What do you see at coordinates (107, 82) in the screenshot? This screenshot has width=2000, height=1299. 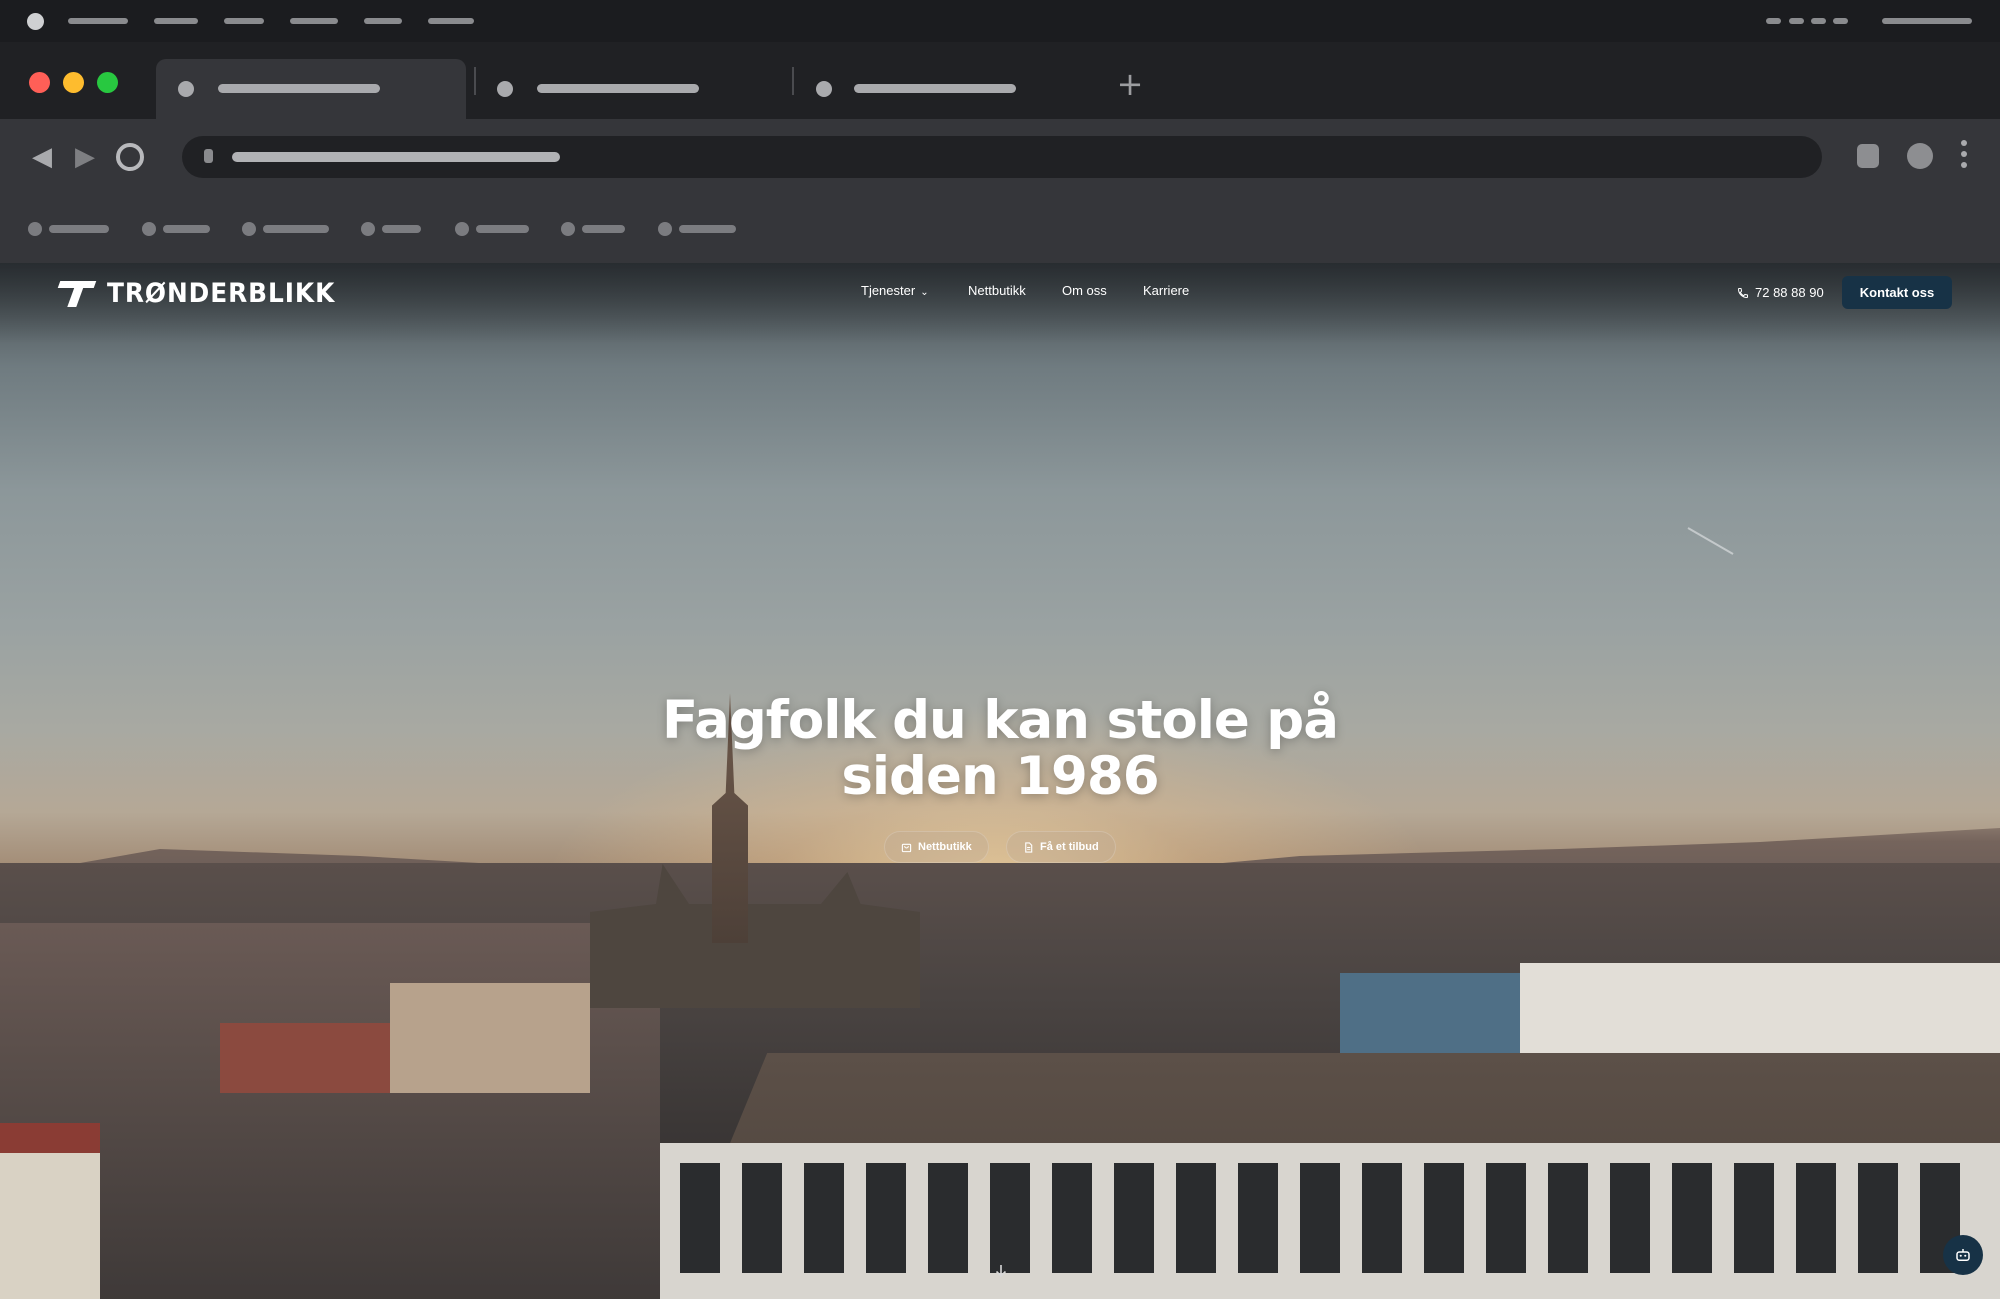 I see `window-zoom-button` at bounding box center [107, 82].